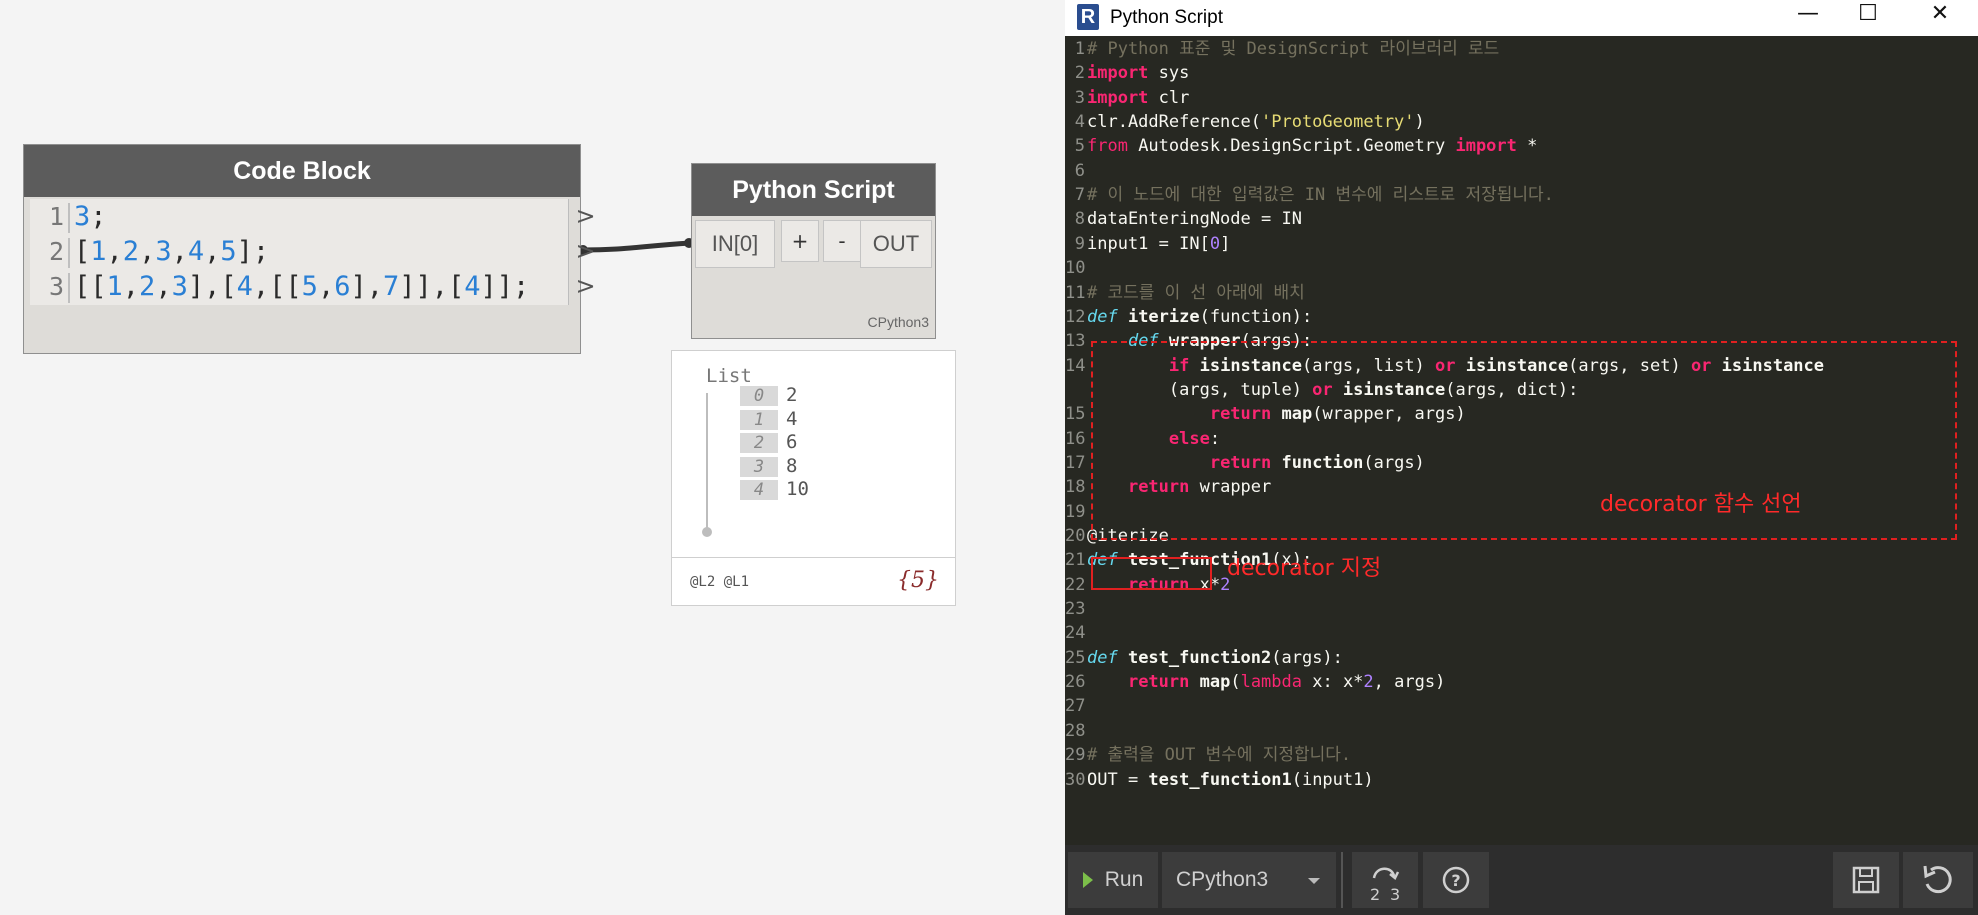  I want to click on preview-item-value: 4, so click(792, 418).